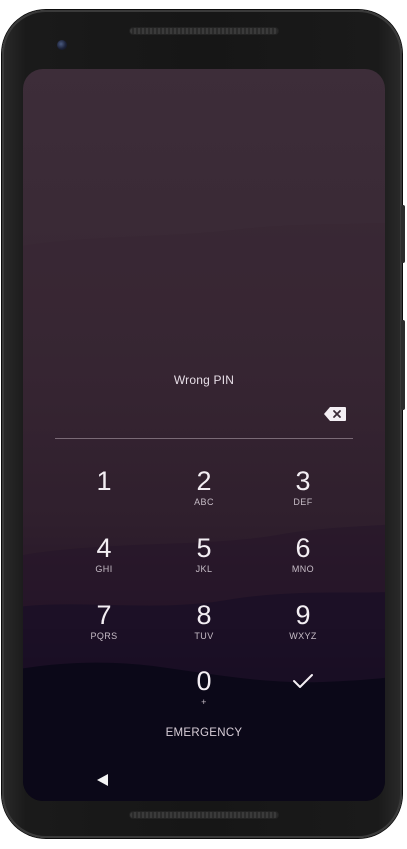 Image resolution: width=407 pixels, height=849 pixels. Describe the element at coordinates (204, 815) in the screenshot. I see `bottom-speaker` at that location.